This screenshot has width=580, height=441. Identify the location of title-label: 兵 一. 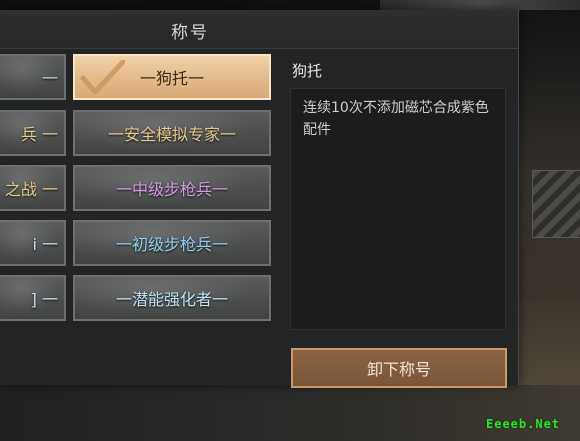
(39, 134).